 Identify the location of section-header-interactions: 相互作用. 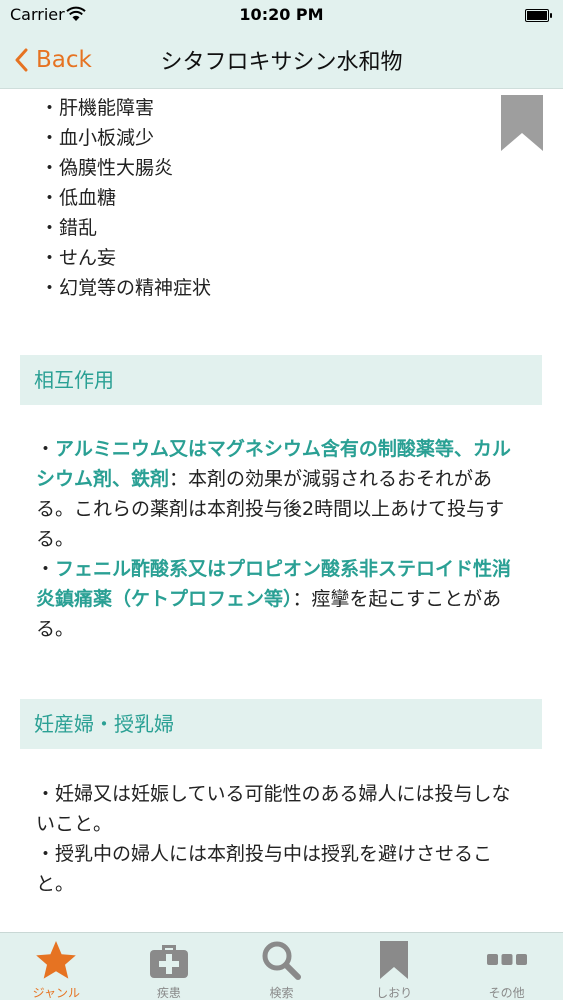
(281, 380).